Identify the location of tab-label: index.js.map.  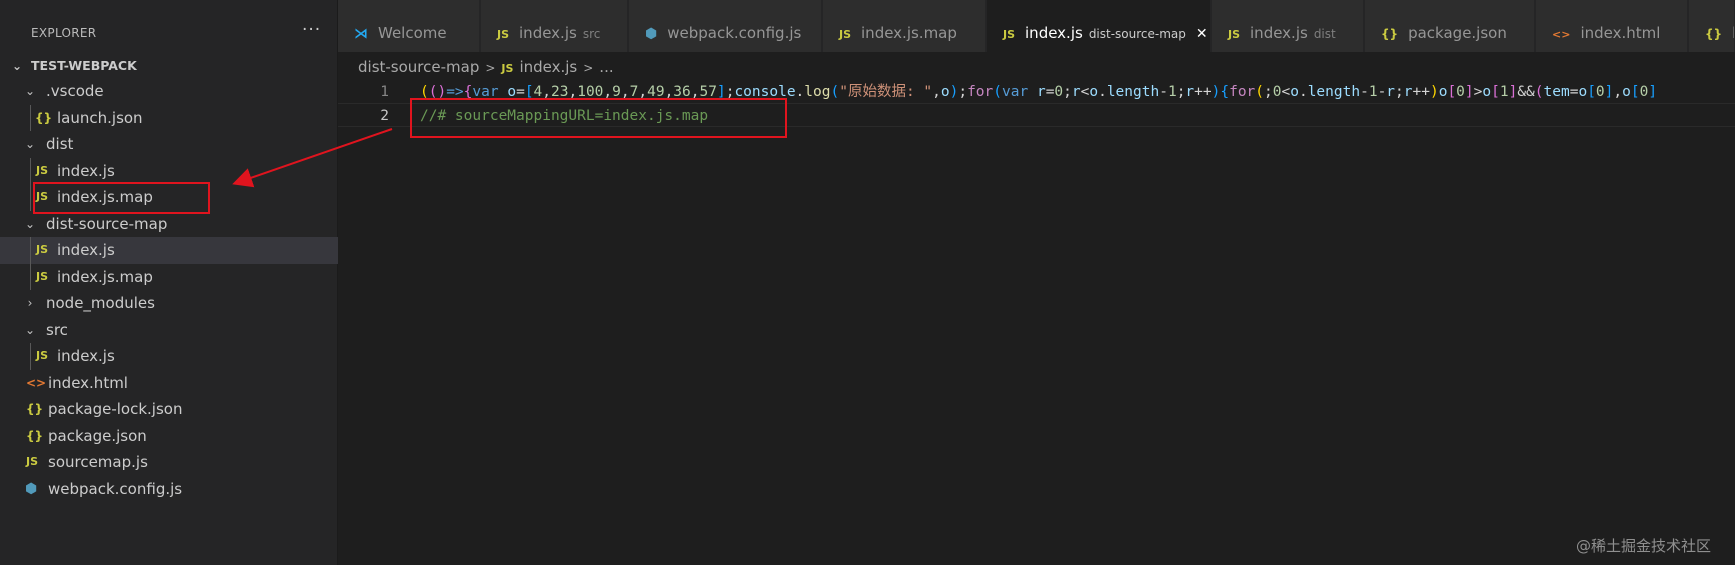
(909, 33).